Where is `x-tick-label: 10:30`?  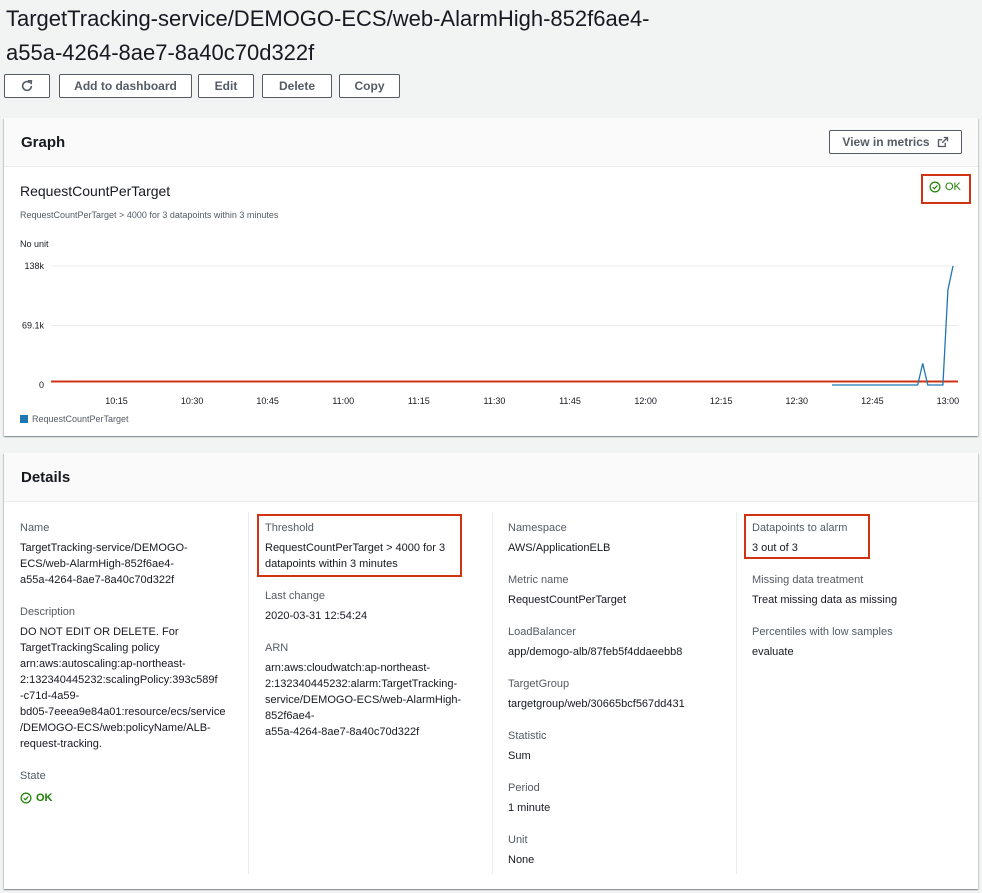 x-tick-label: 10:30 is located at coordinates (192, 401).